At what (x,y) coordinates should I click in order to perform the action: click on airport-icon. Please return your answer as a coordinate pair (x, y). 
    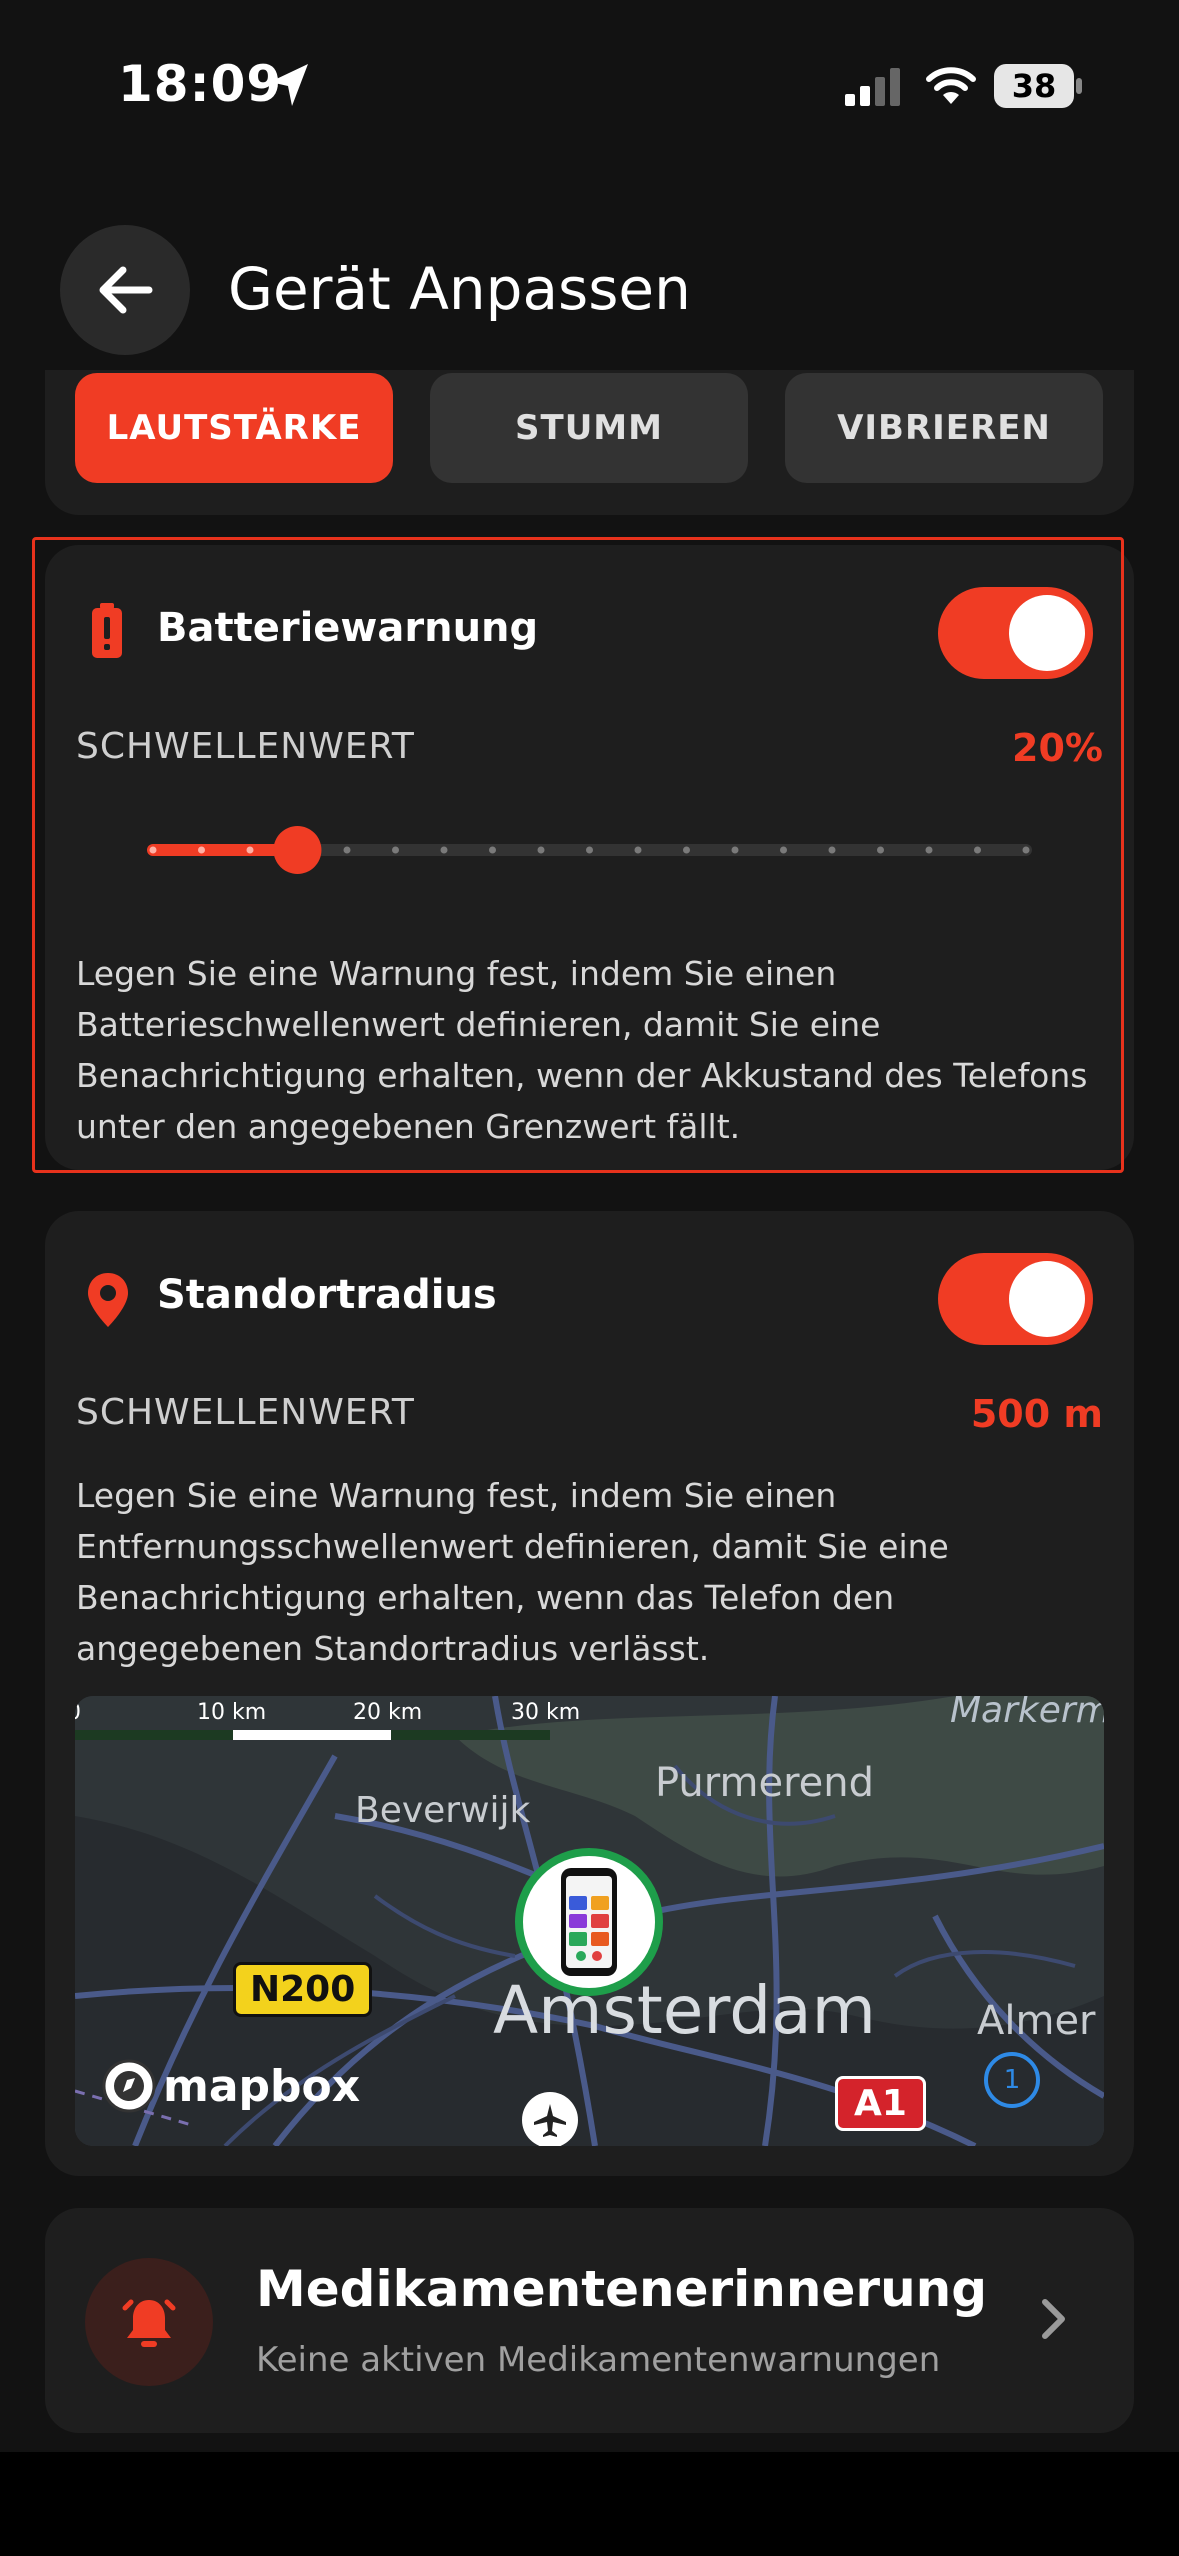
    Looking at the image, I should click on (550, 2119).